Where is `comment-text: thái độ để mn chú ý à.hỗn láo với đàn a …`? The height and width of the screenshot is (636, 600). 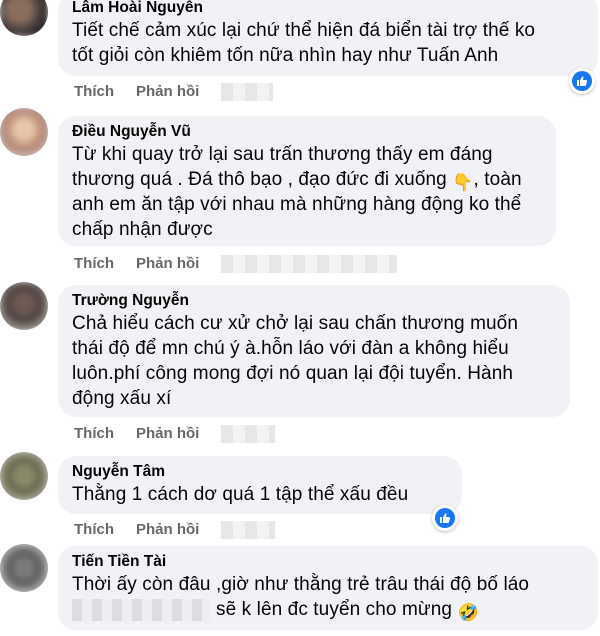
comment-text: thái độ để mn chú ý à.hỗn láo với đàn a … is located at coordinates (290, 348).